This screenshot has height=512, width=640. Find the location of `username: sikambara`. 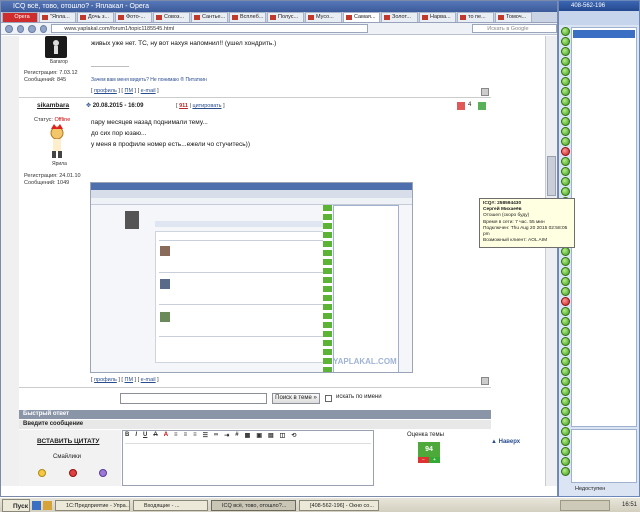

username: sikambara is located at coordinates (53, 105).